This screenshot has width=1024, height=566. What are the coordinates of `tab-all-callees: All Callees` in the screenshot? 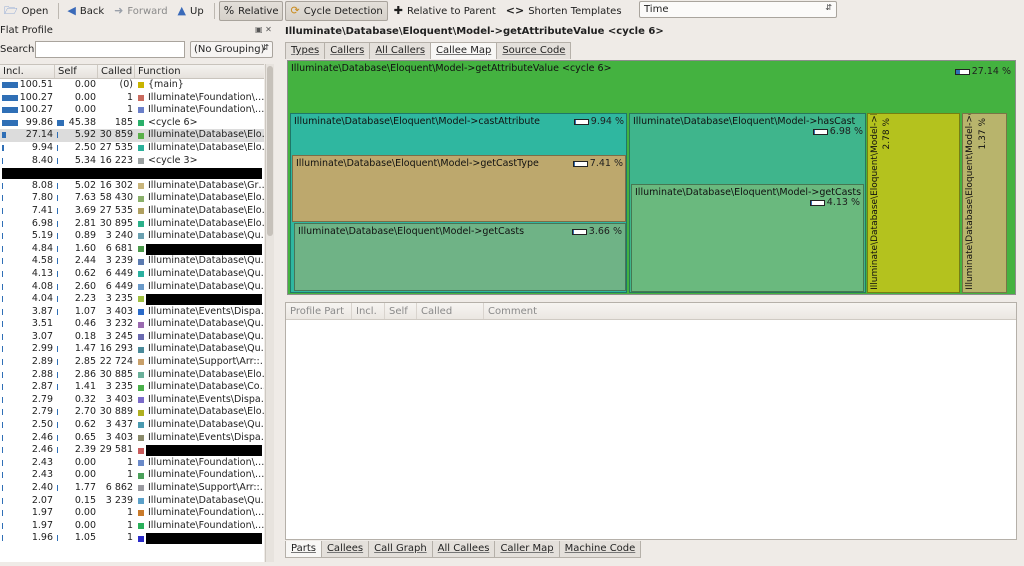 It's located at (463, 549).